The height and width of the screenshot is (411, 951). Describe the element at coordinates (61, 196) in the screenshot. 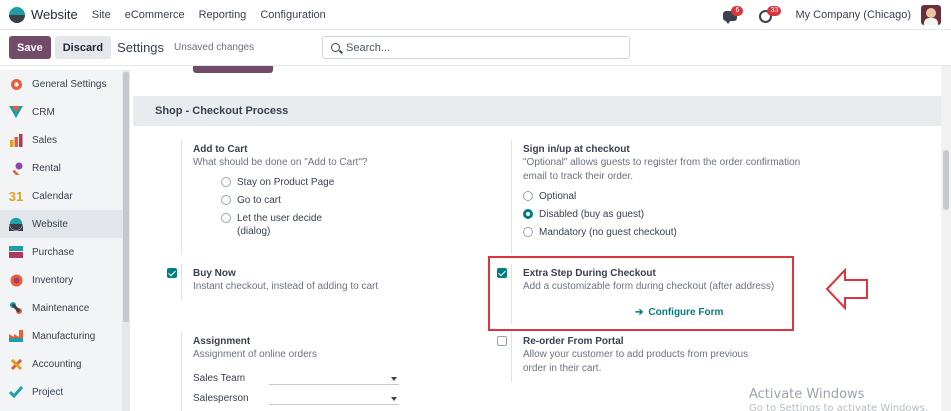

I see `sidebar-item-calendar: 31 Calendar` at that location.